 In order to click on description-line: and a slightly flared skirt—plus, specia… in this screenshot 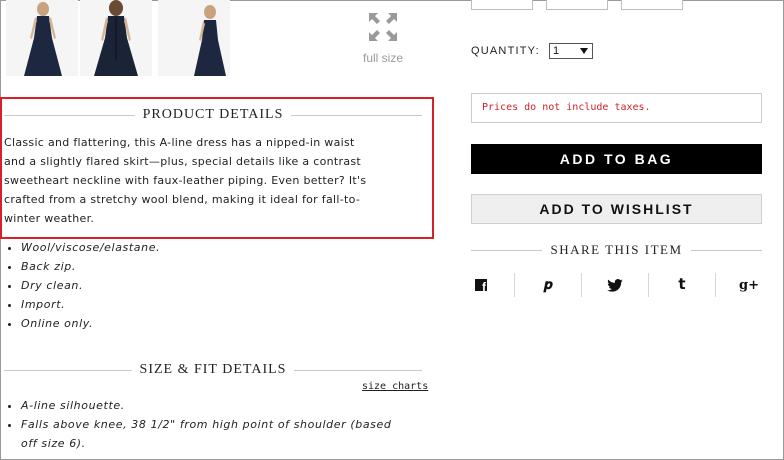, I will do `click(183, 161)`.